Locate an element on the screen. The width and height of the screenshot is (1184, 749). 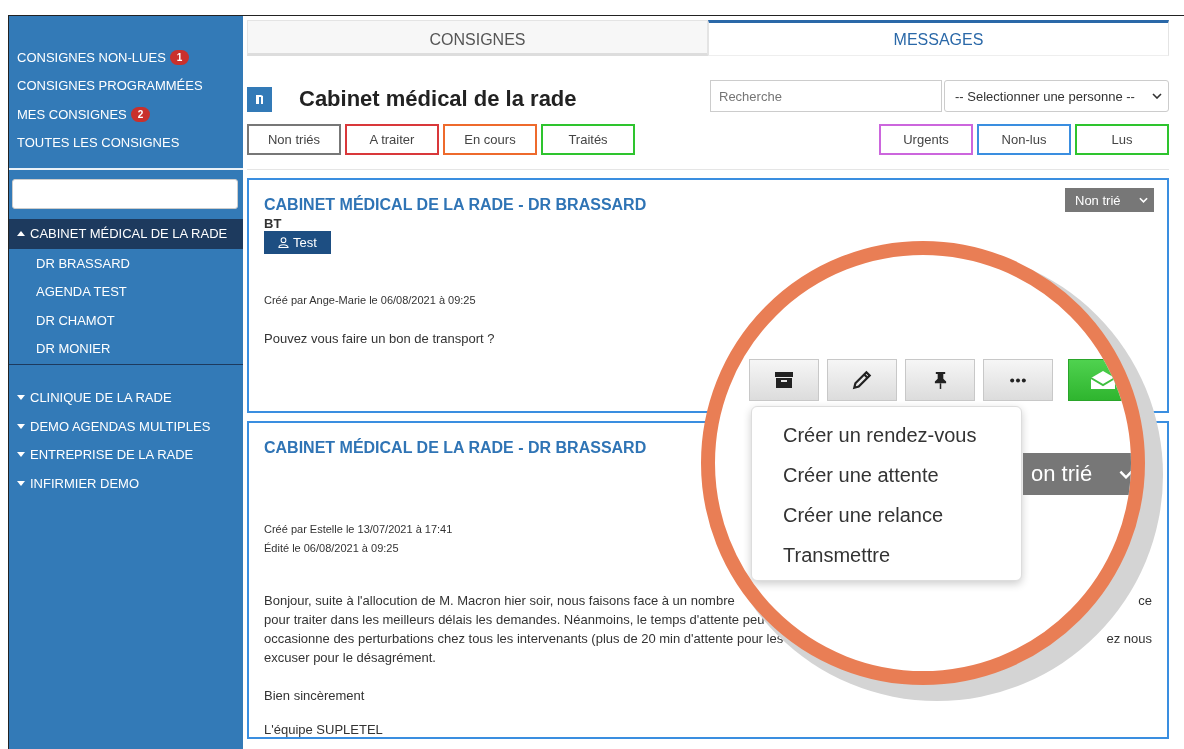
message-text: excuser pour le désagrément. is located at coordinates (350, 658).